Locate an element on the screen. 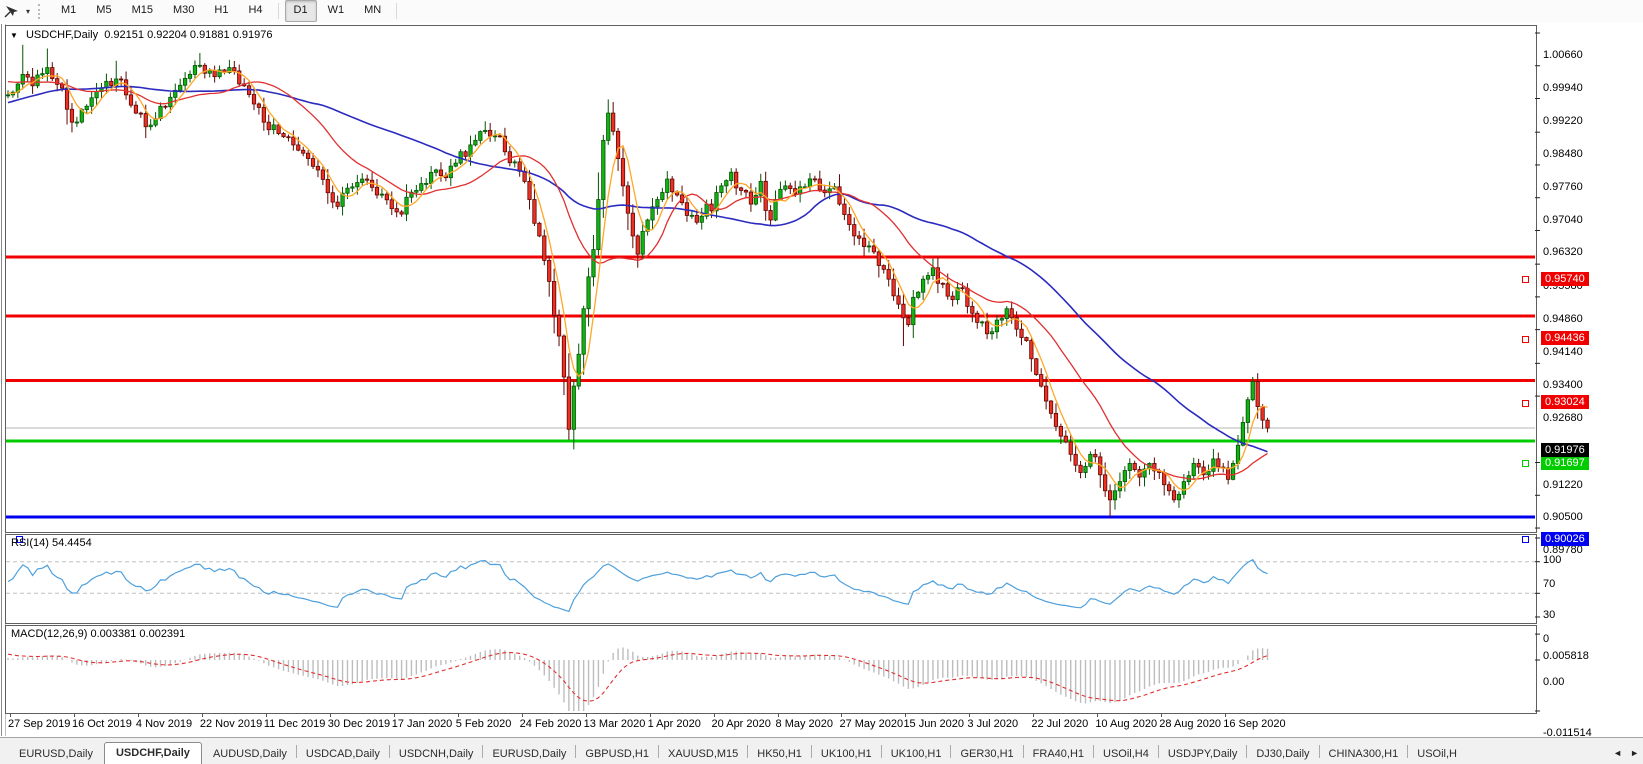 The height and width of the screenshot is (764, 1643). macd-tick: 0.005818 is located at coordinates (1566, 656).